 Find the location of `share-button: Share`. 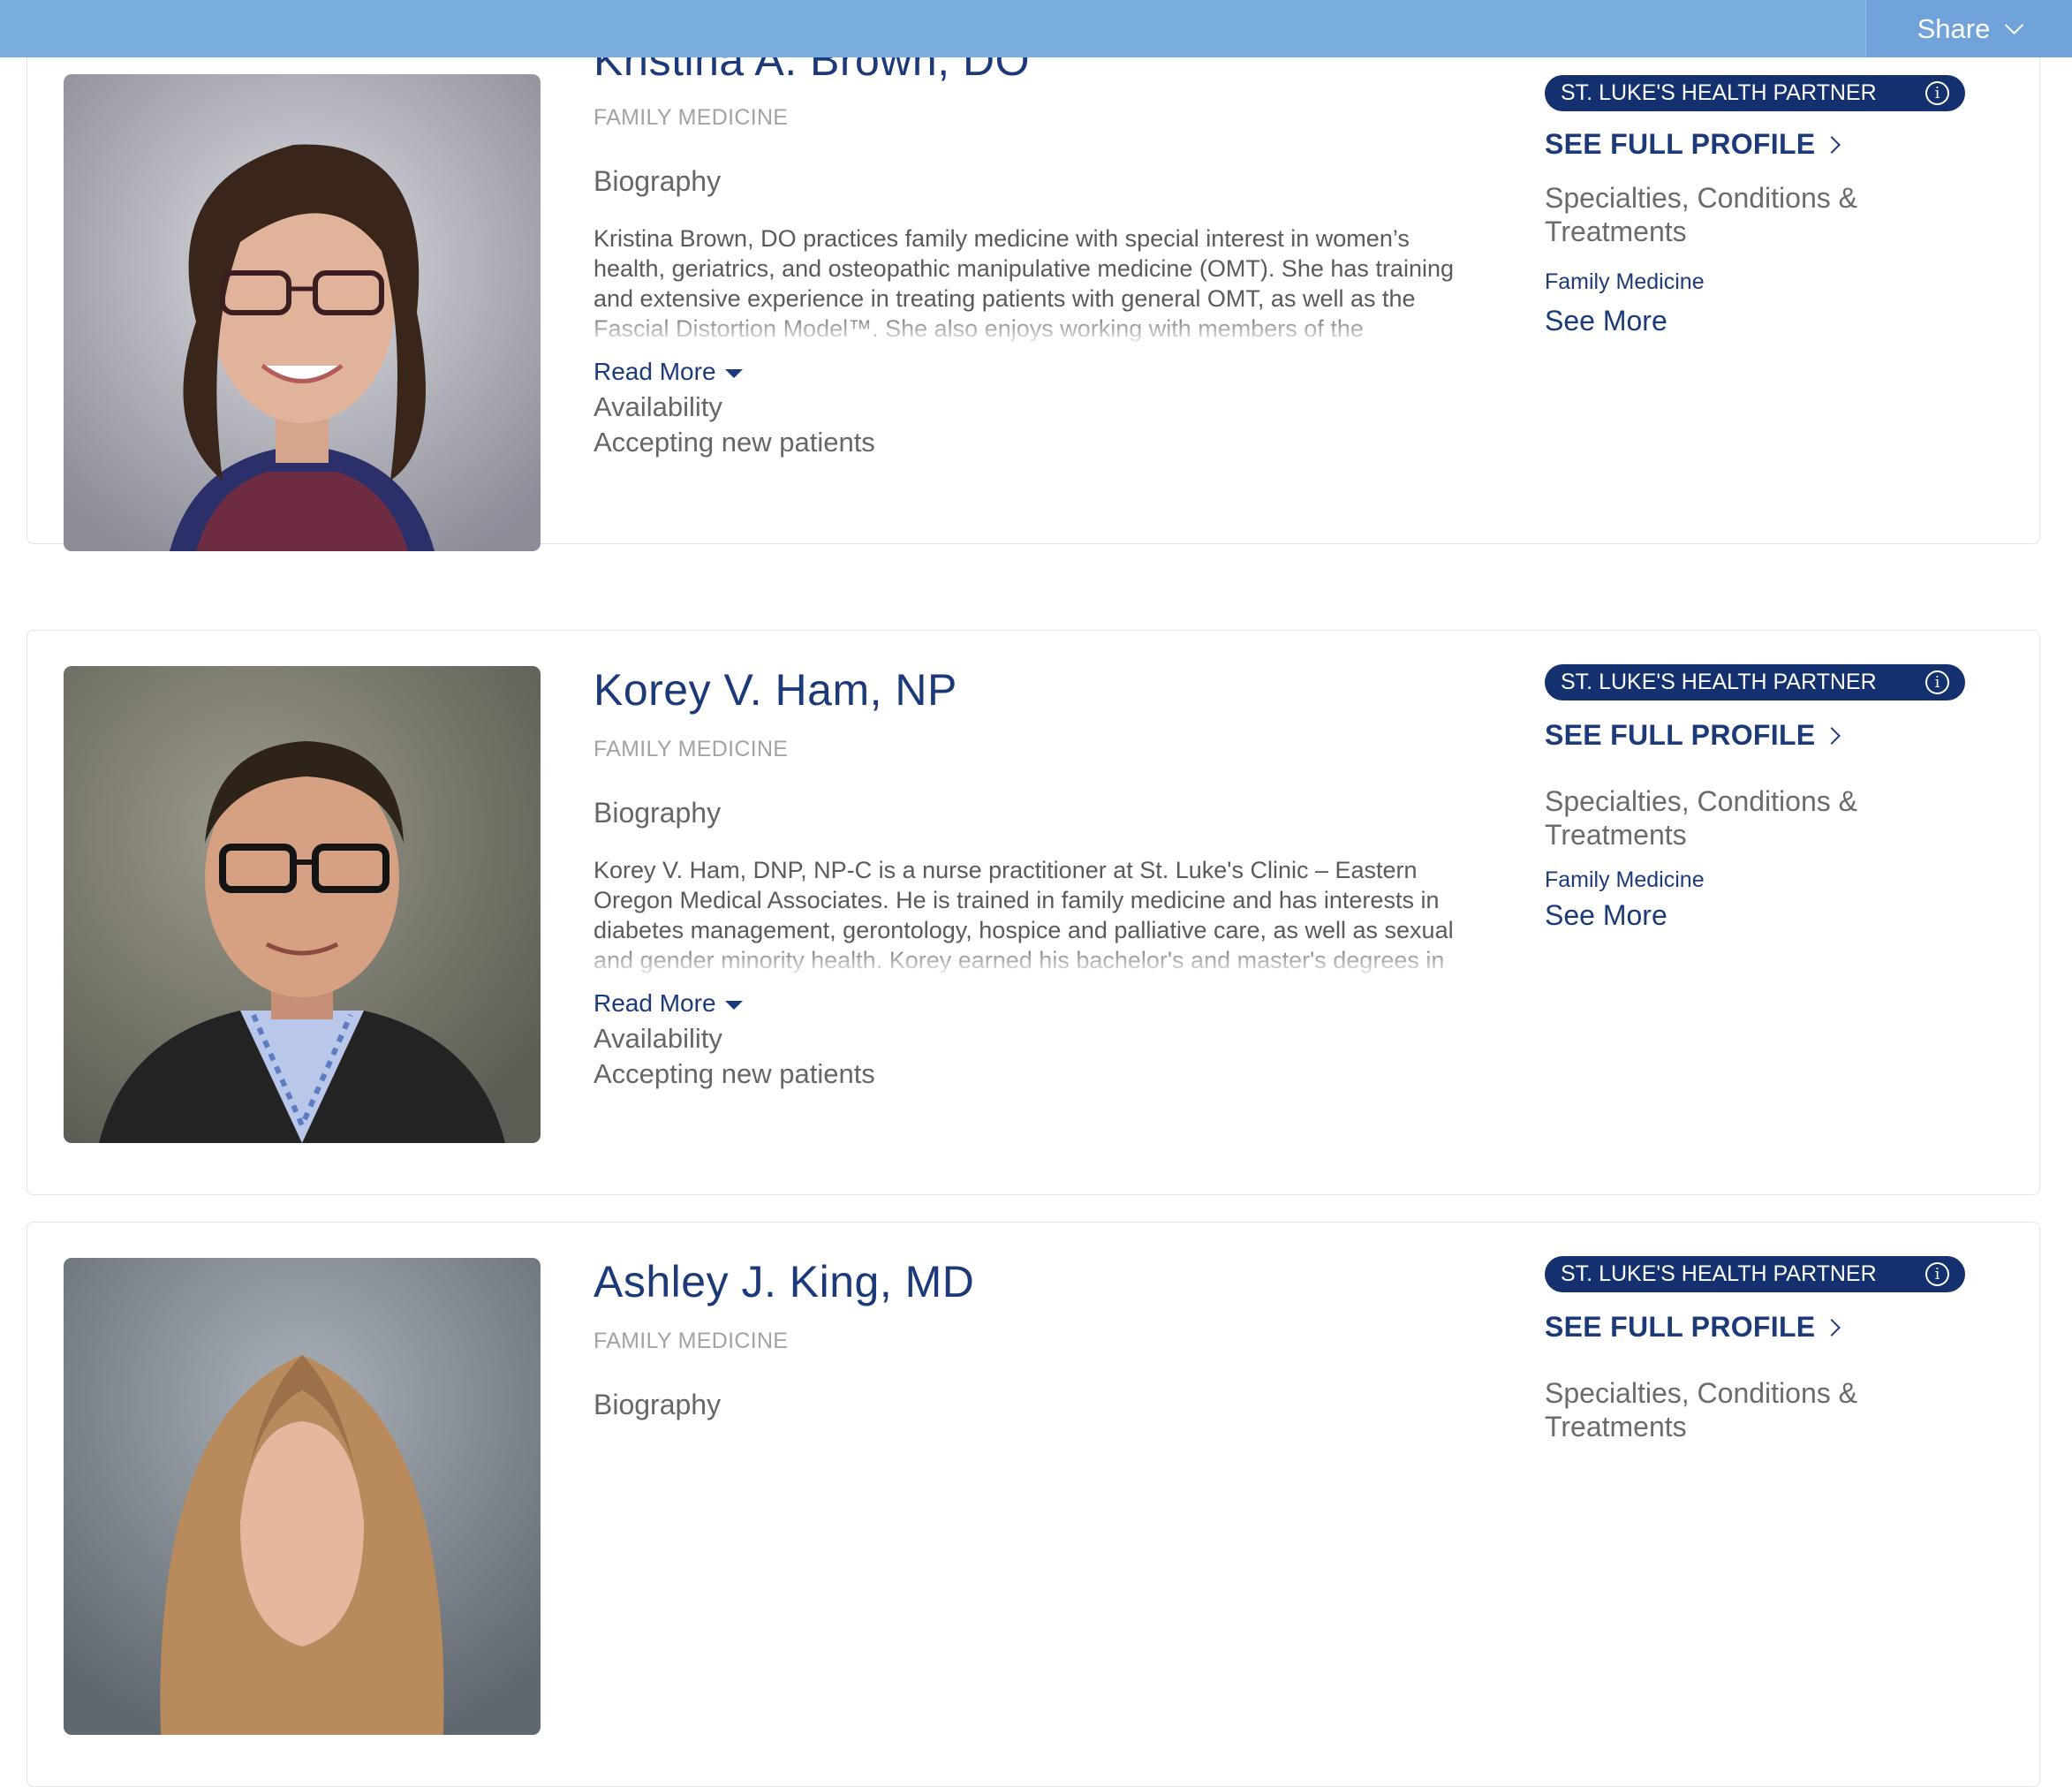

share-button: Share is located at coordinates (1968, 28).